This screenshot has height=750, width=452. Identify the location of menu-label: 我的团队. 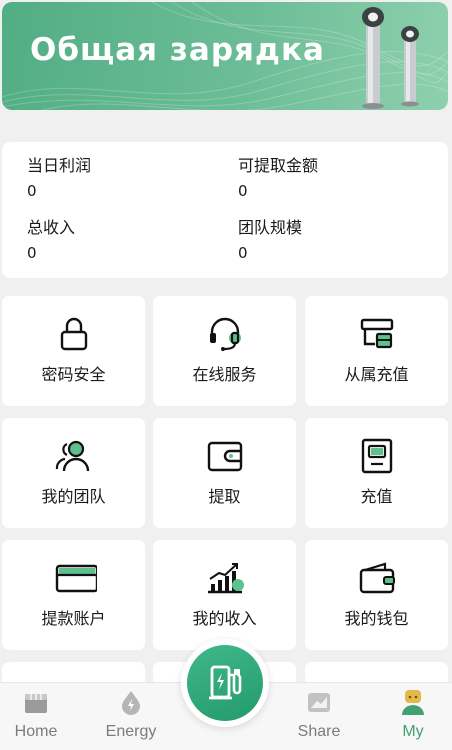
(73, 496).